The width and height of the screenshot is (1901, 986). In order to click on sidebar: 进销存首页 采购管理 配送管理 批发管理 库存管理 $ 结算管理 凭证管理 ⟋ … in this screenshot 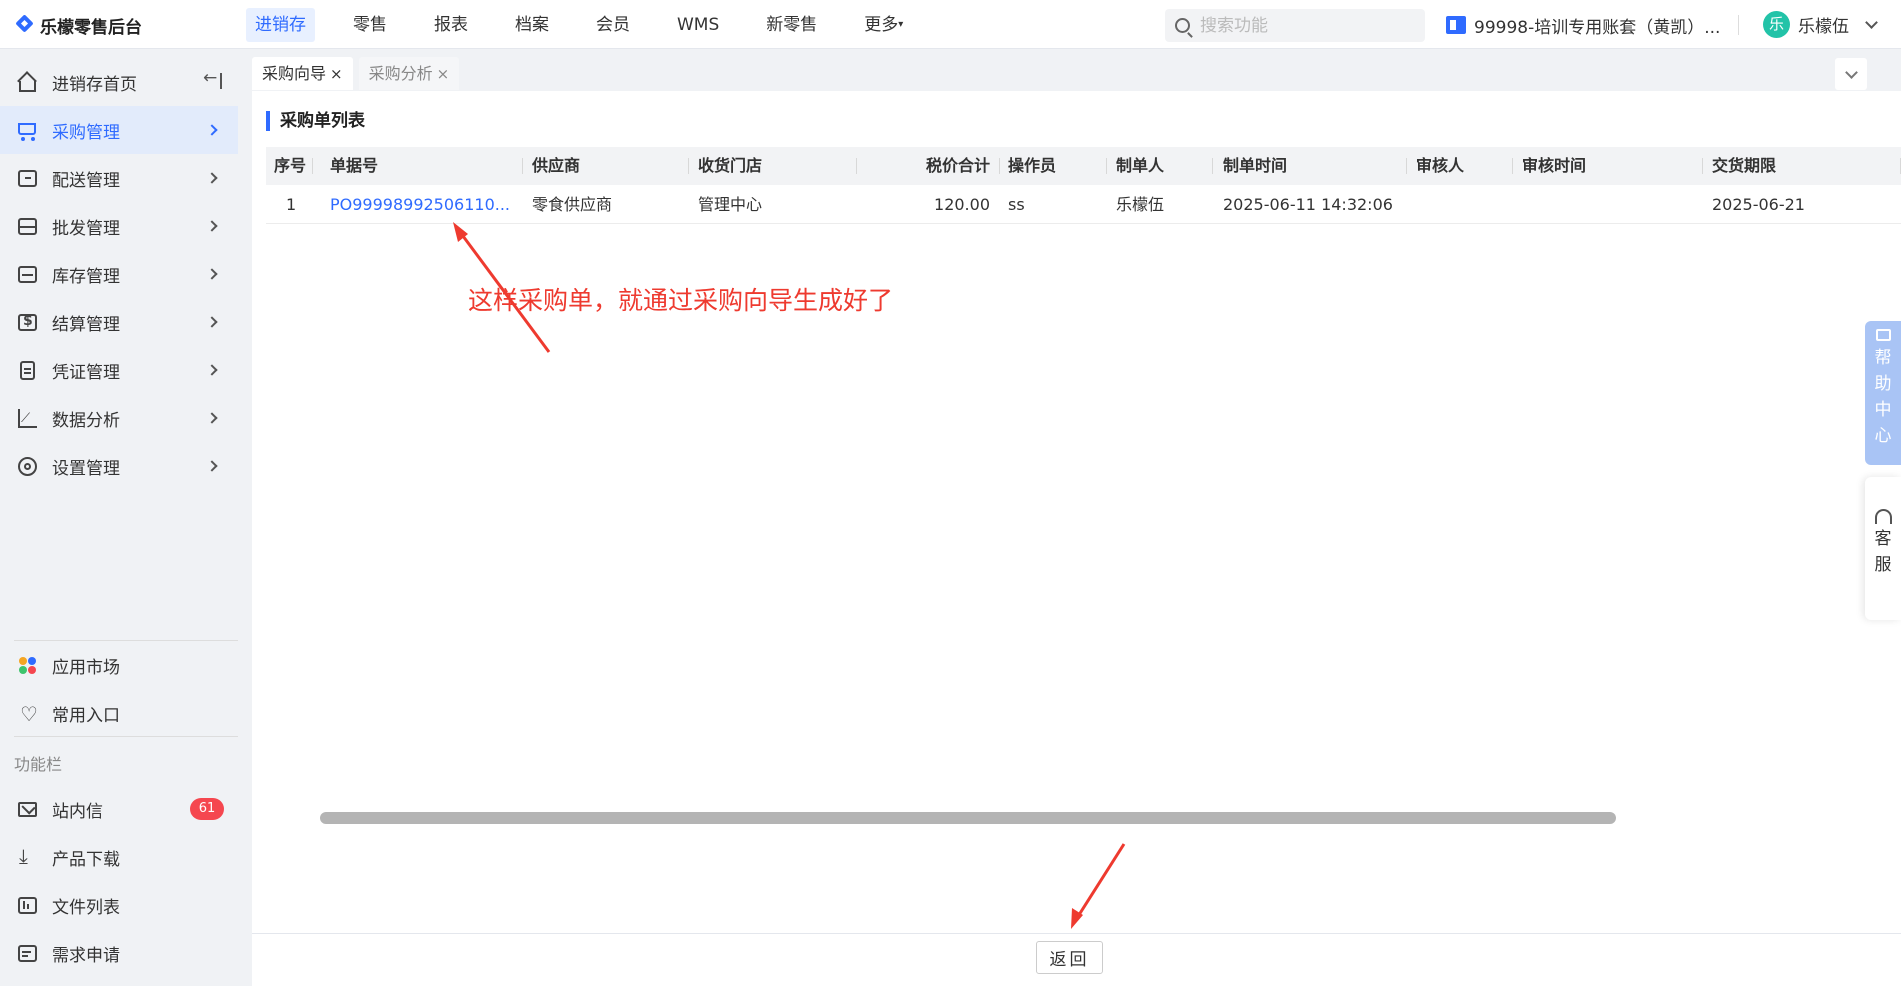, I will do `click(119, 517)`.